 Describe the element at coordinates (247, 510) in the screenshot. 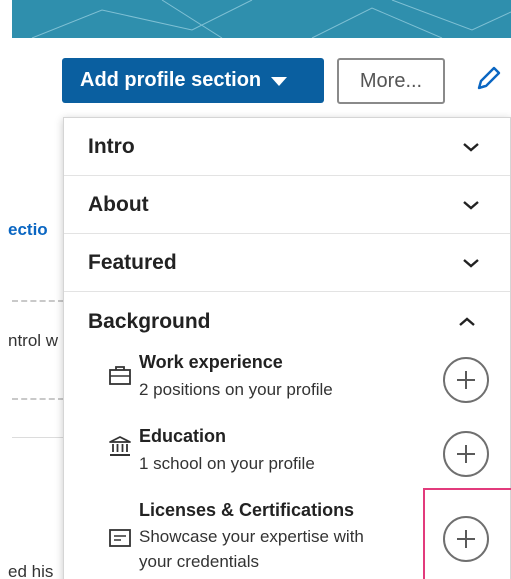

I see `item-title: Licenses & Certifications` at that location.